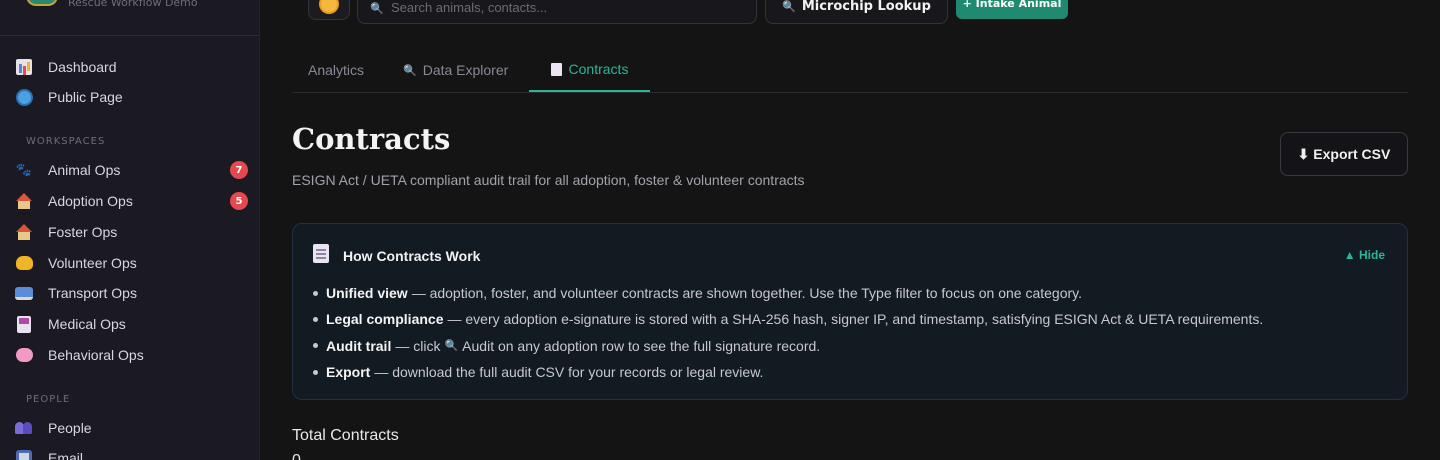 The height and width of the screenshot is (460, 1440). I want to click on panel-title: How Contracts Work, so click(412, 256).